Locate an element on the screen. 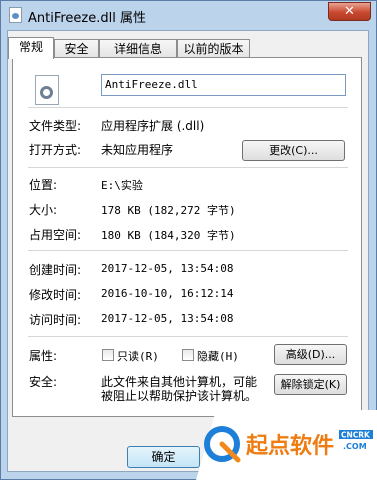 The height and width of the screenshot is (480, 377). readonly-label: 只读(R) is located at coordinates (138, 356).